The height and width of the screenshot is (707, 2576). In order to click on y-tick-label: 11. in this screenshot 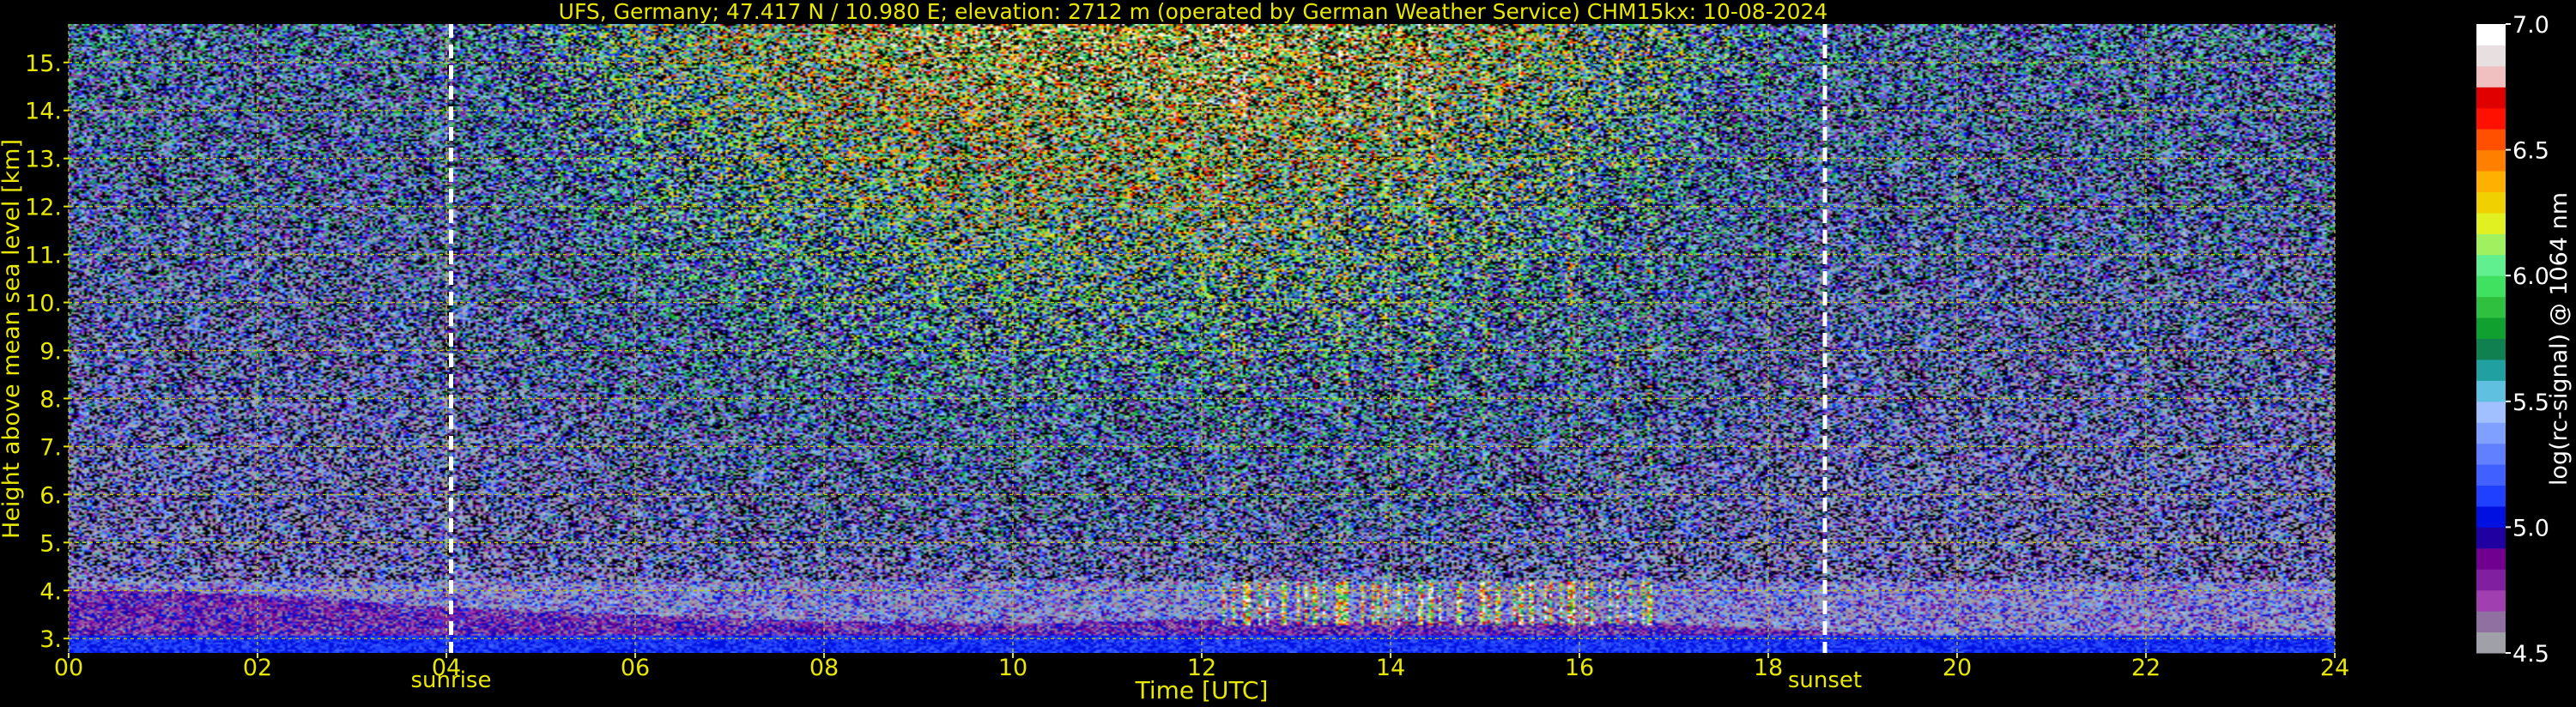, I will do `click(43, 256)`.